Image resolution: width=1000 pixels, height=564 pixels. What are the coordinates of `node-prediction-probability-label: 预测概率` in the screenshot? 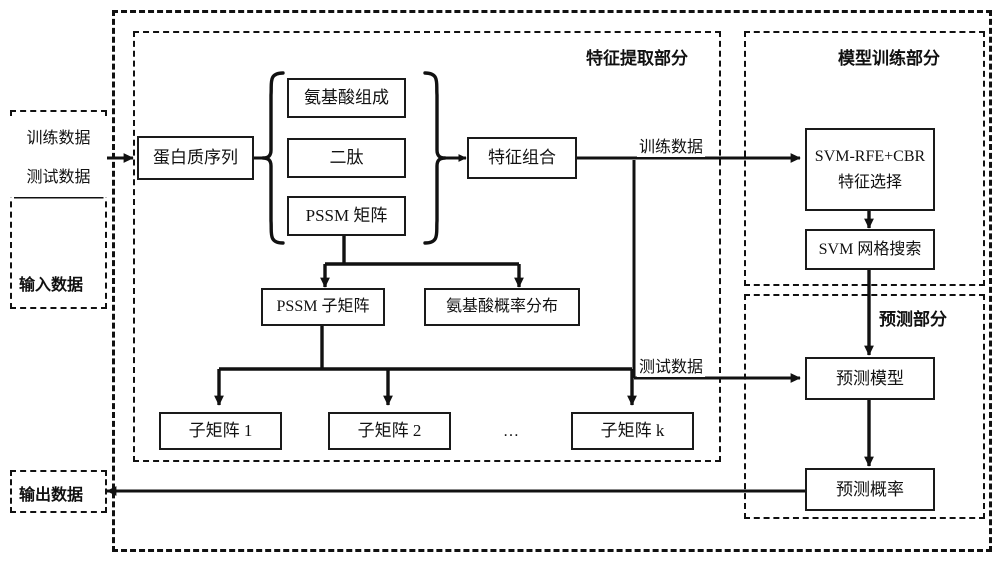 It's located at (870, 489).